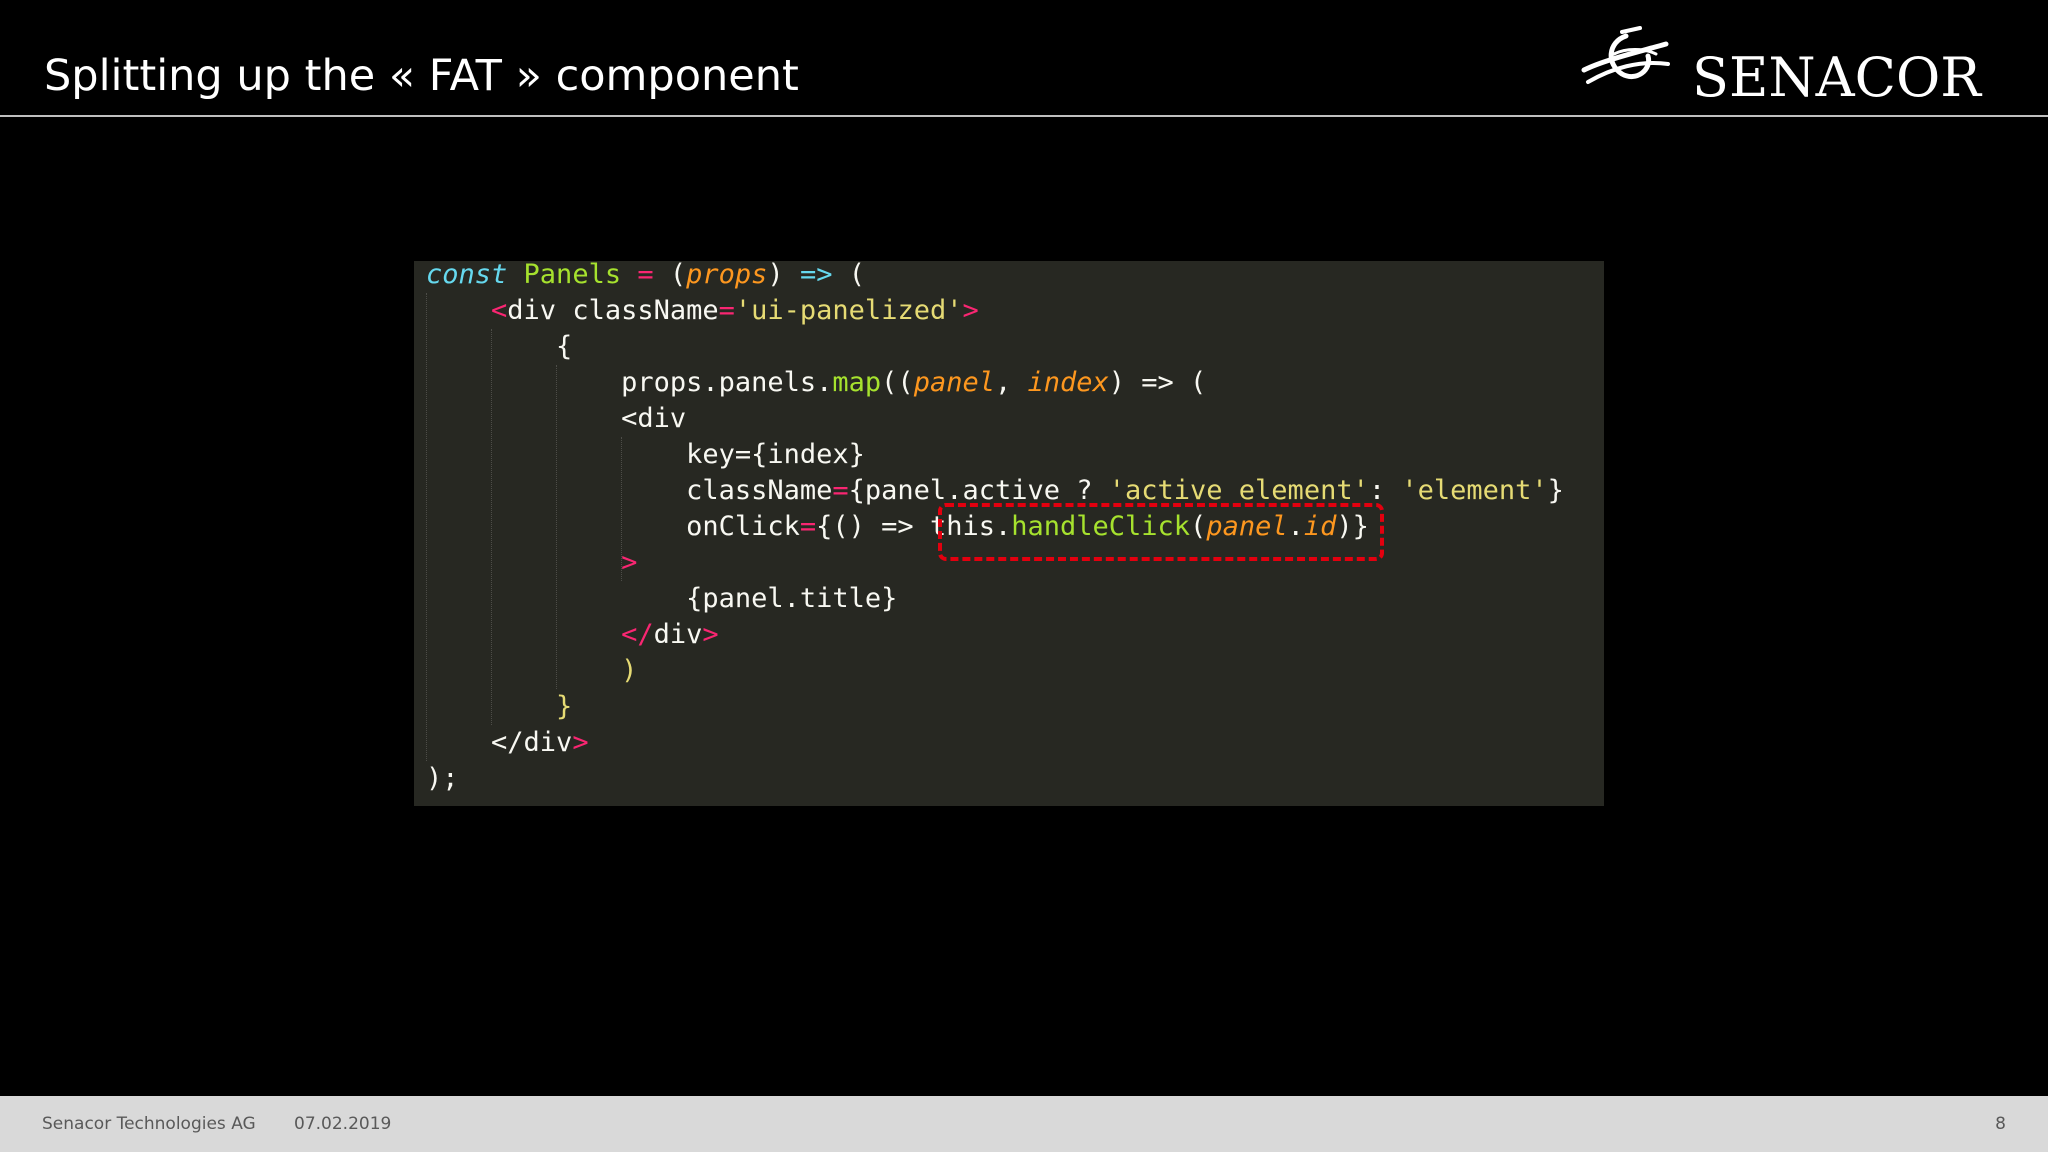 Image resolution: width=2048 pixels, height=1152 pixels. What do you see at coordinates (629, 382) in the screenshot?
I see `code-token: props.panels.` at bounding box center [629, 382].